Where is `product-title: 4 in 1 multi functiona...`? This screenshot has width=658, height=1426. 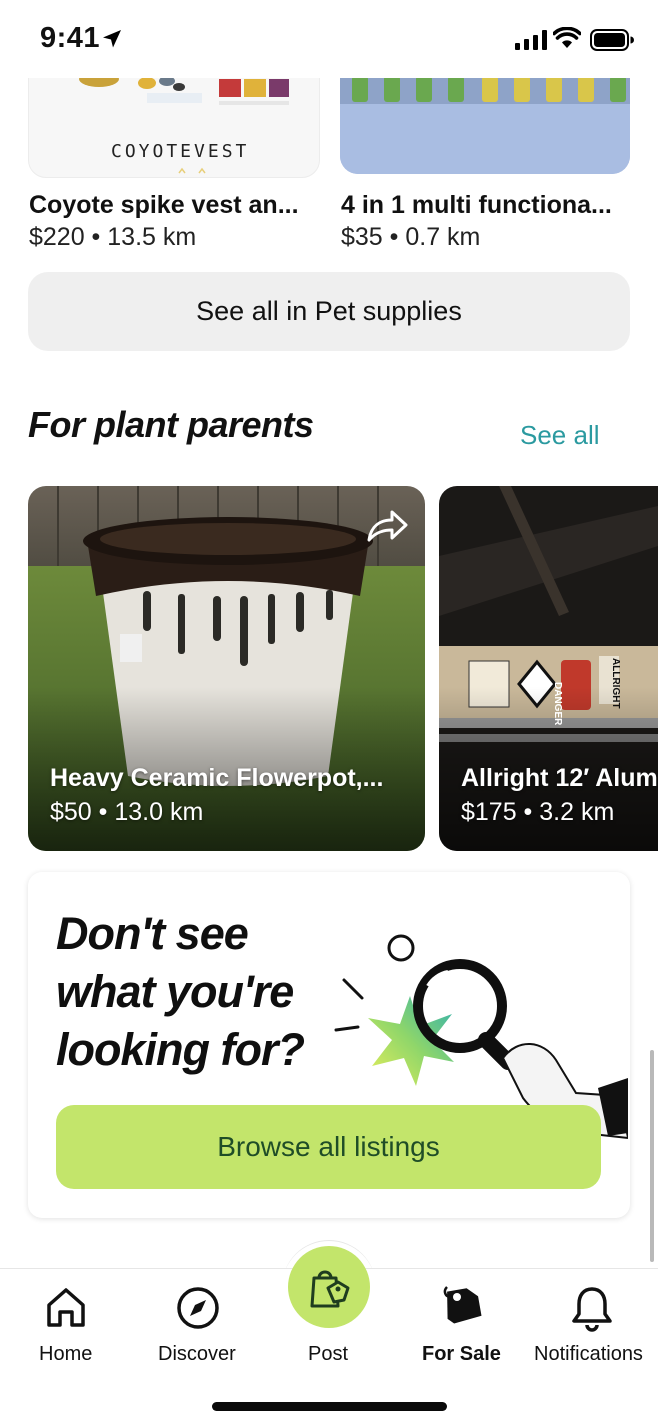
product-title: 4 in 1 multi functiona... is located at coordinates (476, 205).